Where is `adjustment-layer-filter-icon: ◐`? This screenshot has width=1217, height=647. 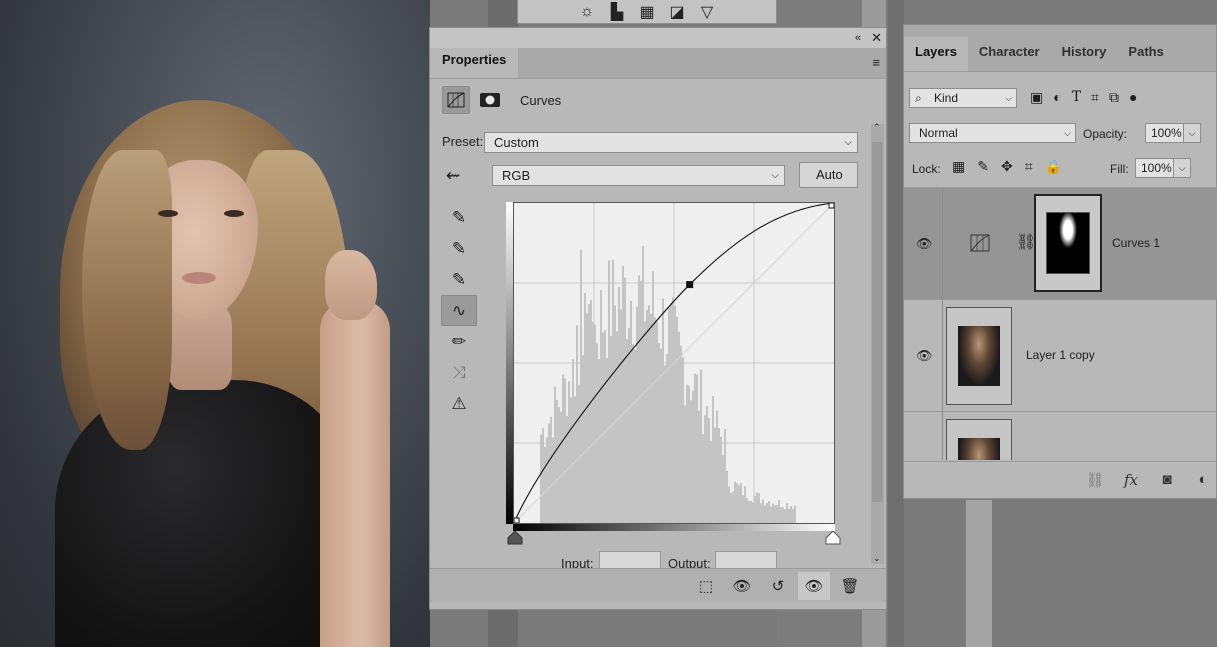 adjustment-layer-filter-icon: ◐ is located at coordinates (1057, 97).